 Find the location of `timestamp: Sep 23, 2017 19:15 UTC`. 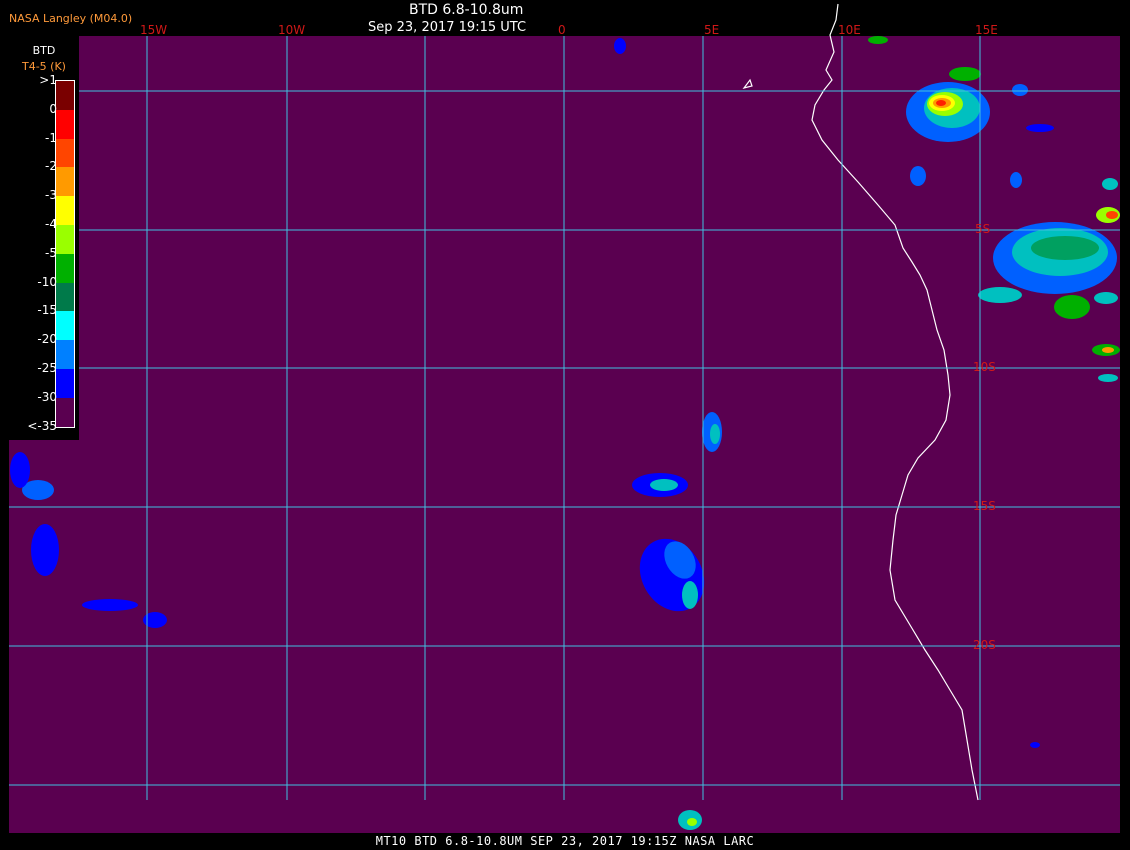

timestamp: Sep 23, 2017 19:15 UTC is located at coordinates (447, 27).